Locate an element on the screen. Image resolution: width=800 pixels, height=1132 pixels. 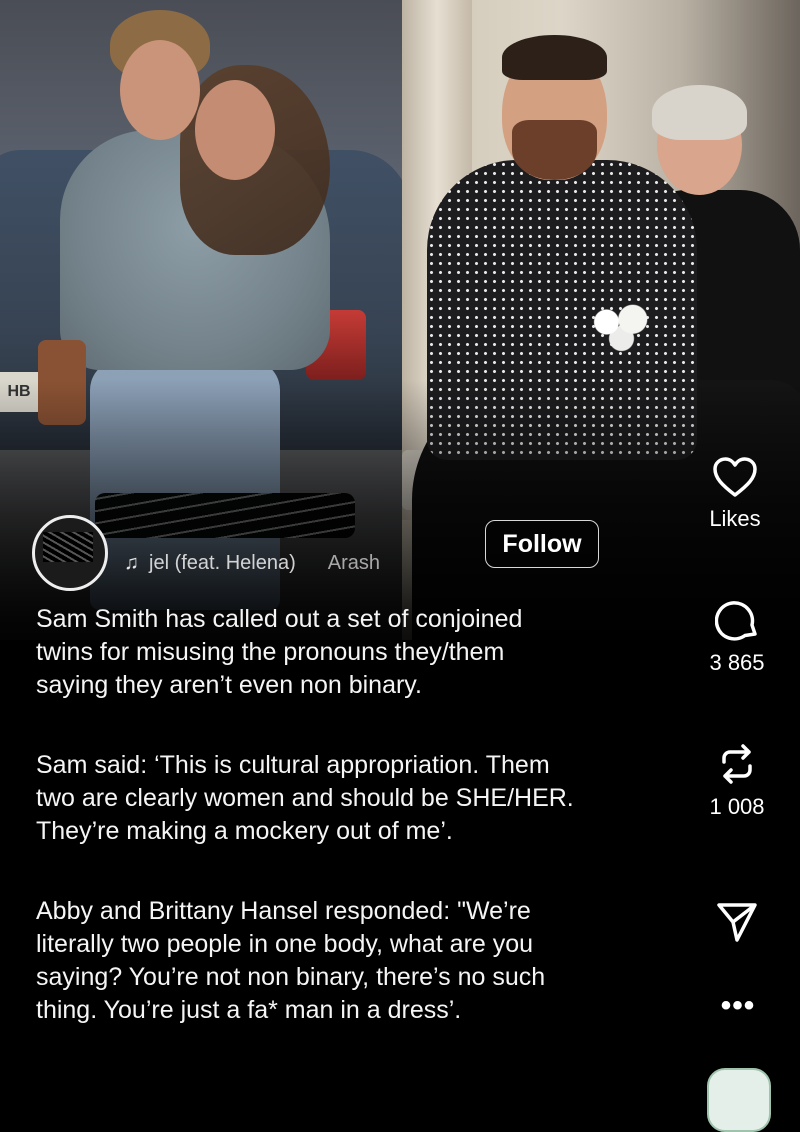
redacted-username is located at coordinates (225, 515).